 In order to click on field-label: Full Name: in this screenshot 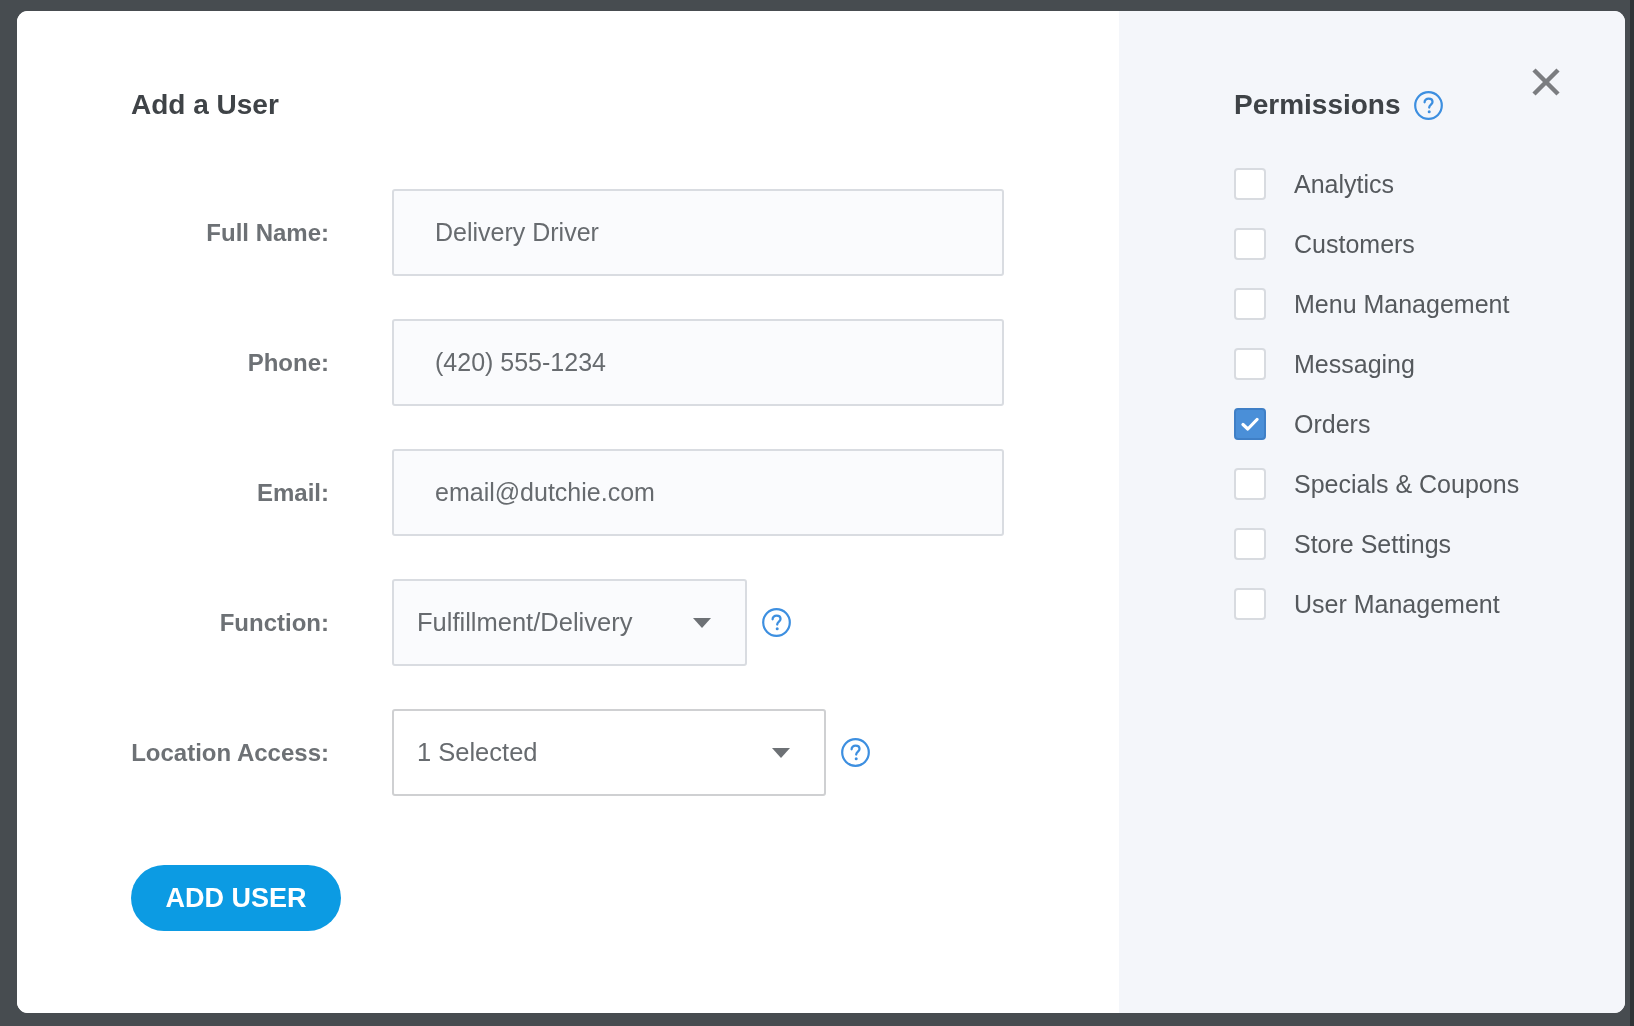, I will do `click(267, 232)`.